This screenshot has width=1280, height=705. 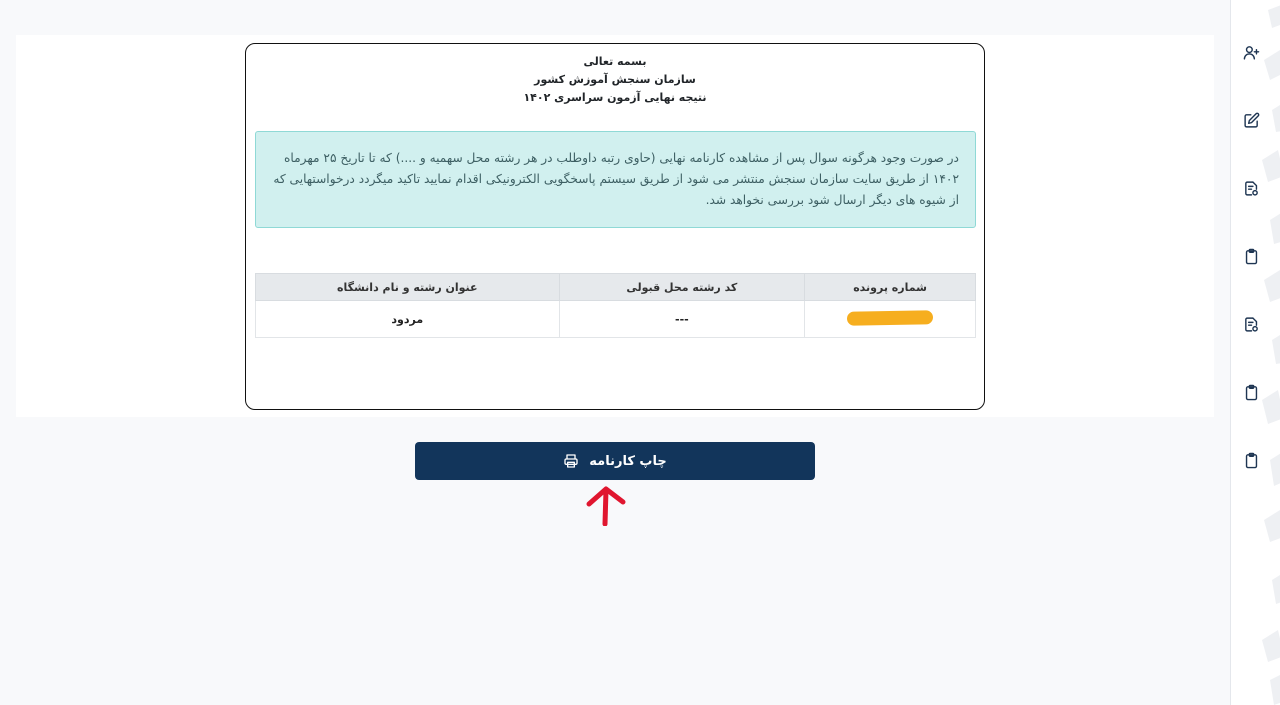 What do you see at coordinates (571, 461) in the screenshot?
I see `printer-icon` at bounding box center [571, 461].